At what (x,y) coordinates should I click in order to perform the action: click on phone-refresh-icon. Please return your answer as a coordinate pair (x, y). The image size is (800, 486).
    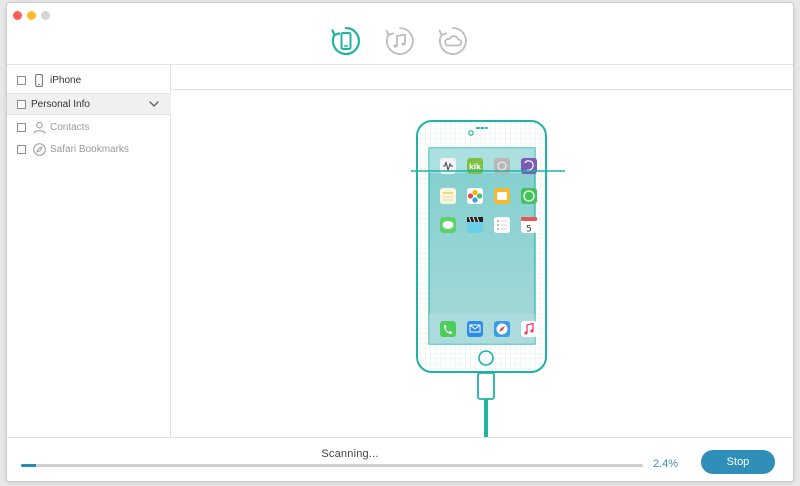
    Looking at the image, I should click on (346, 41).